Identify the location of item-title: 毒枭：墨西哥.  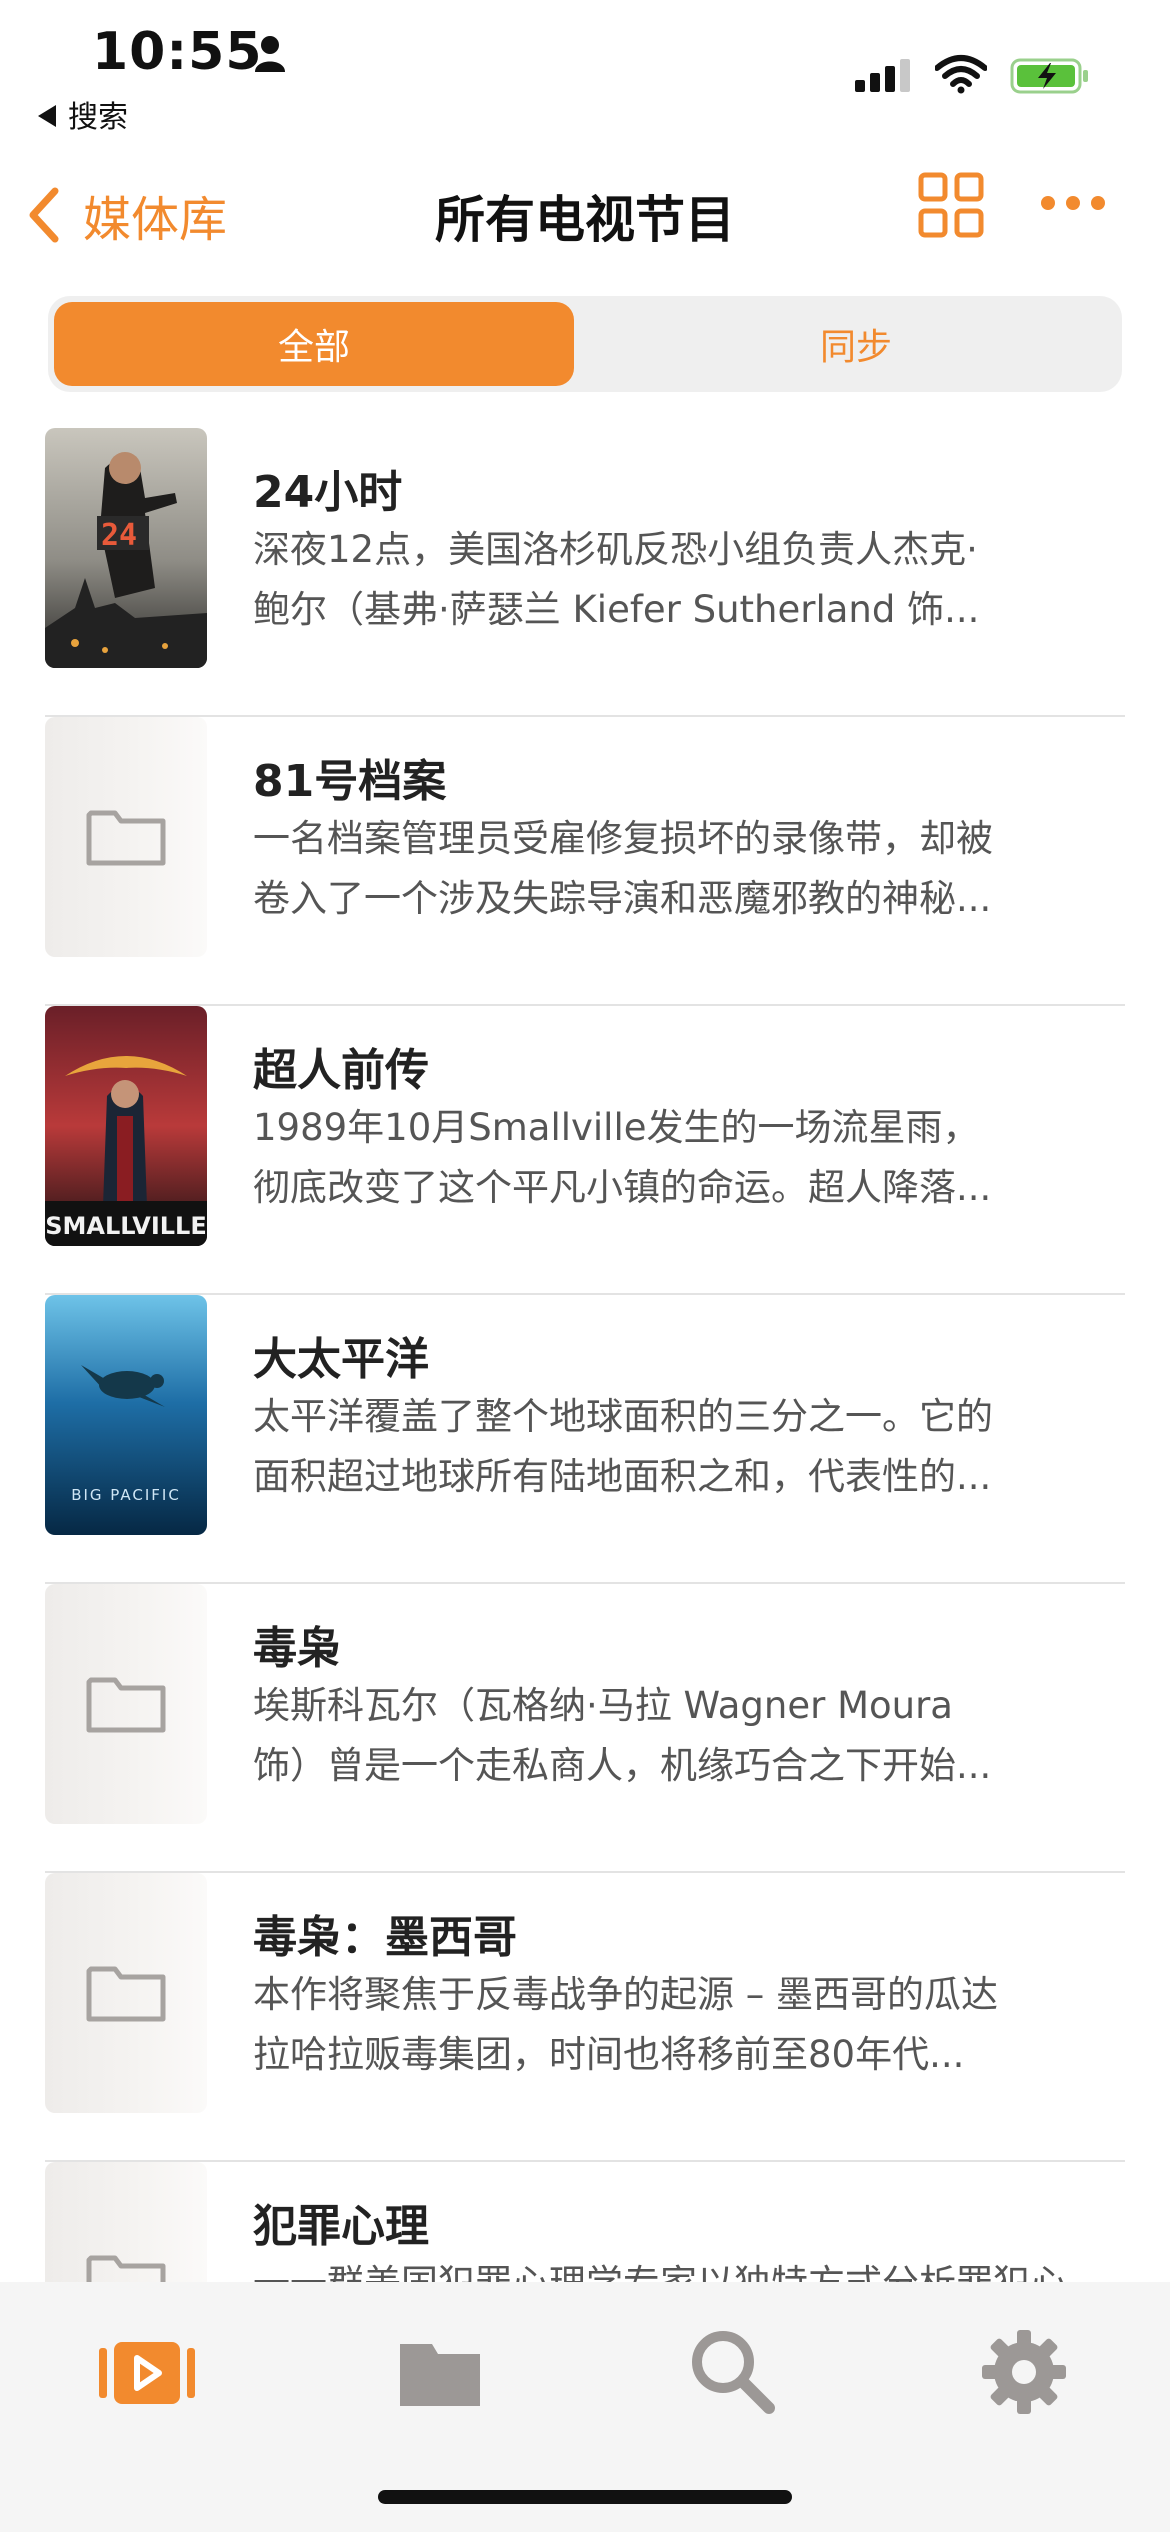
(385, 1937).